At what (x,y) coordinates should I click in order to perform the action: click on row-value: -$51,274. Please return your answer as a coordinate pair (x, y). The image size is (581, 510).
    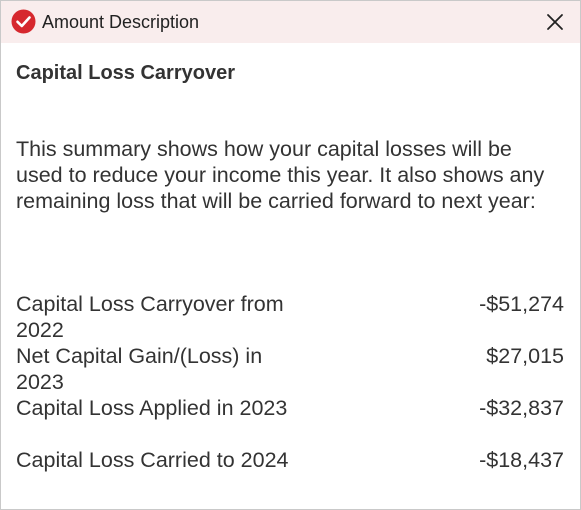
    Looking at the image, I should click on (521, 304).